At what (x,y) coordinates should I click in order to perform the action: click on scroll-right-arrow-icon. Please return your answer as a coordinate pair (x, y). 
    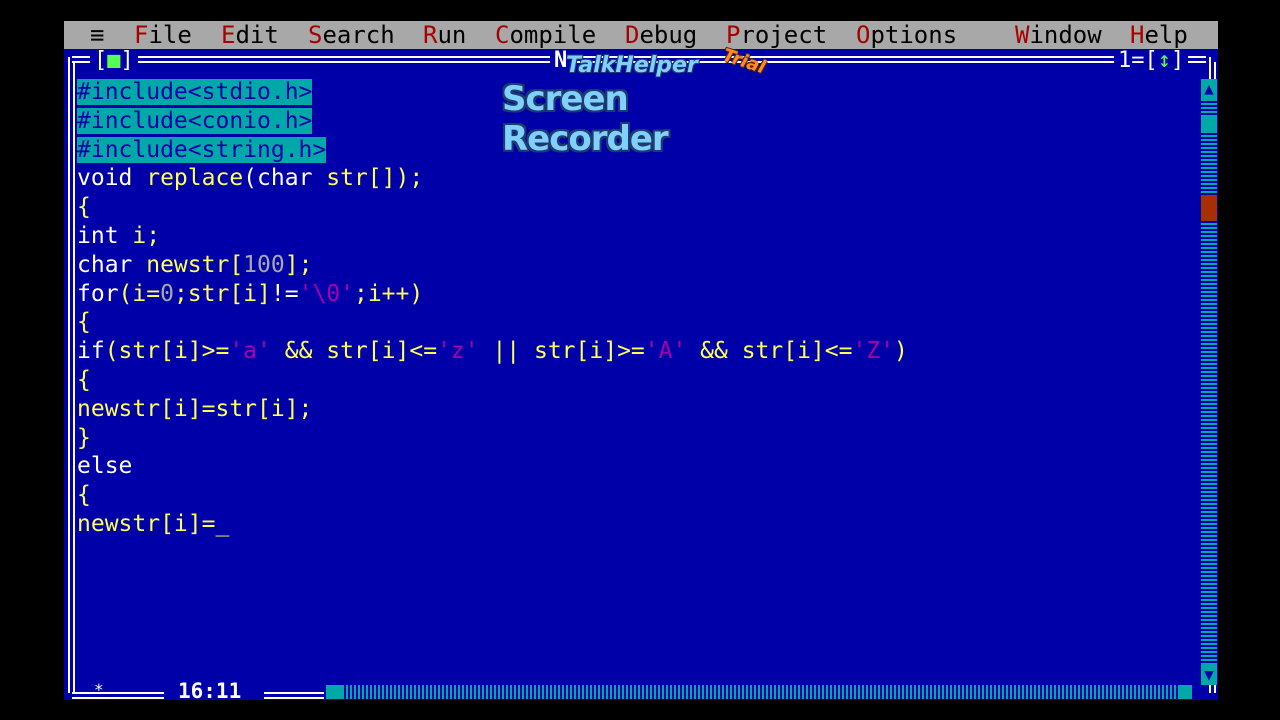
    Looking at the image, I should click on (1185, 692).